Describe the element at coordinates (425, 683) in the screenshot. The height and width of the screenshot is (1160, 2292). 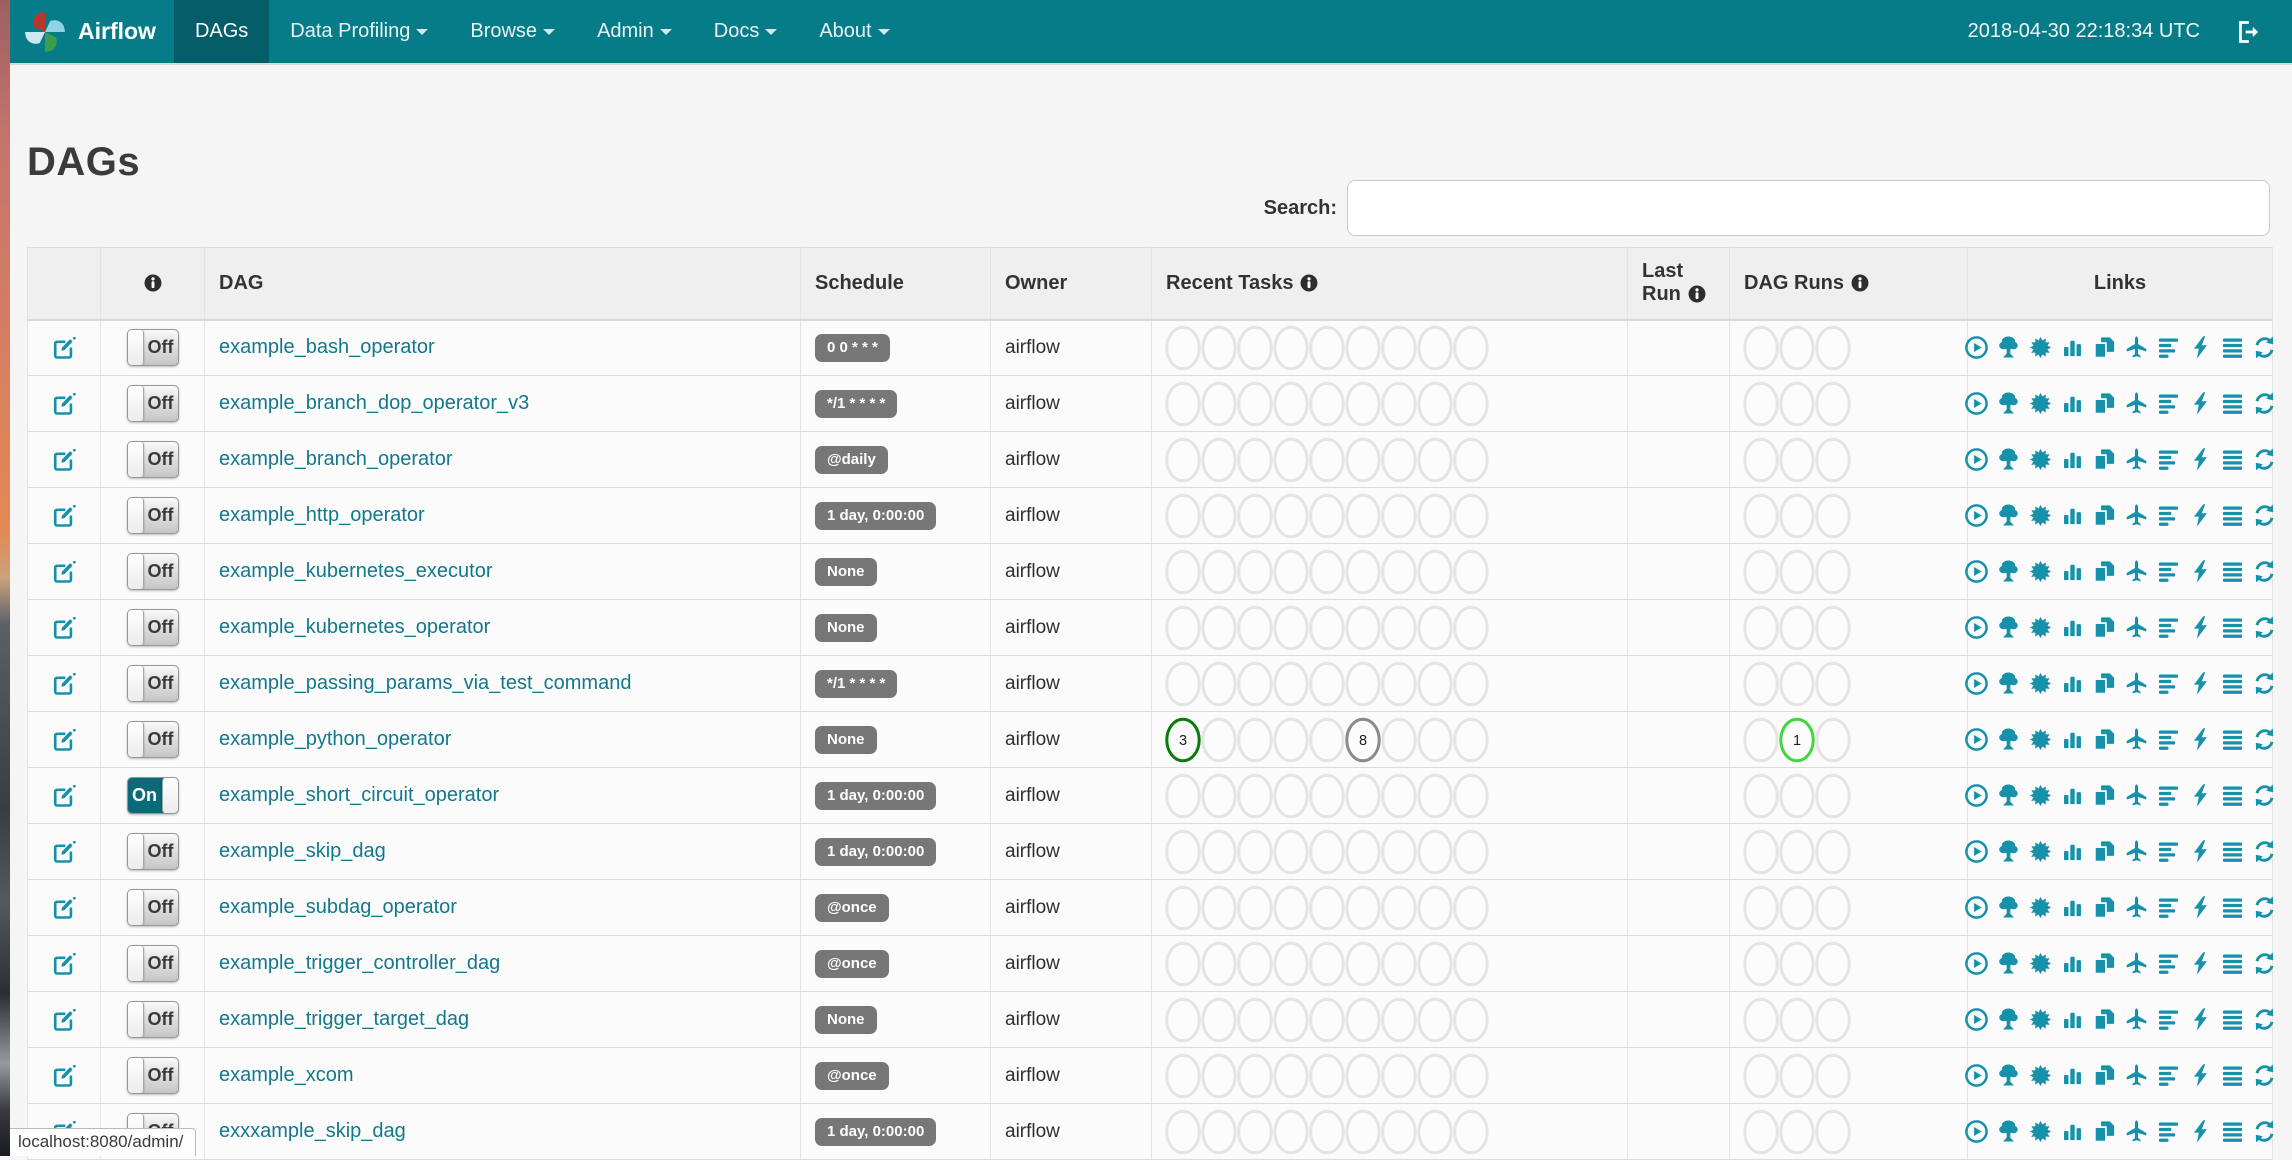
I see `dag-link: example_passing_params_via_test_command` at that location.